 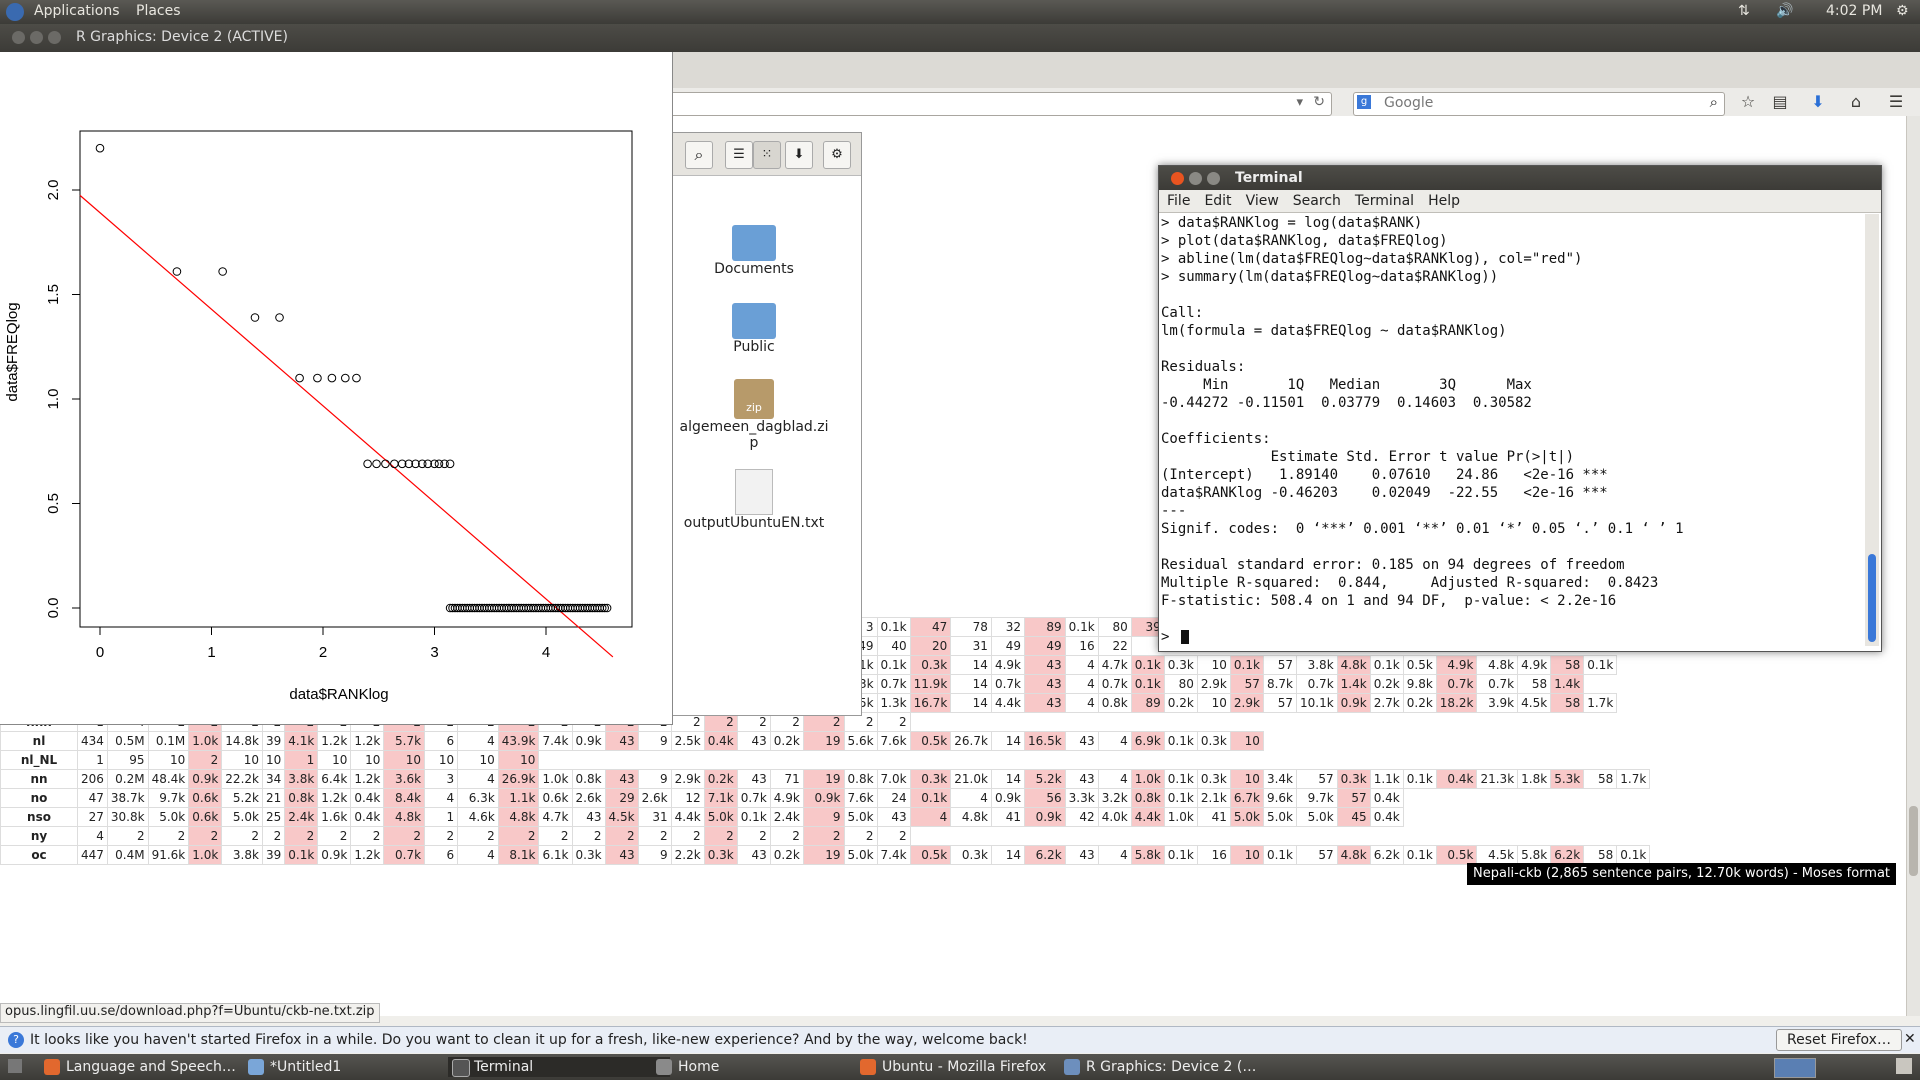 I want to click on table-cell: 2.6k, so click(x=654, y=798).